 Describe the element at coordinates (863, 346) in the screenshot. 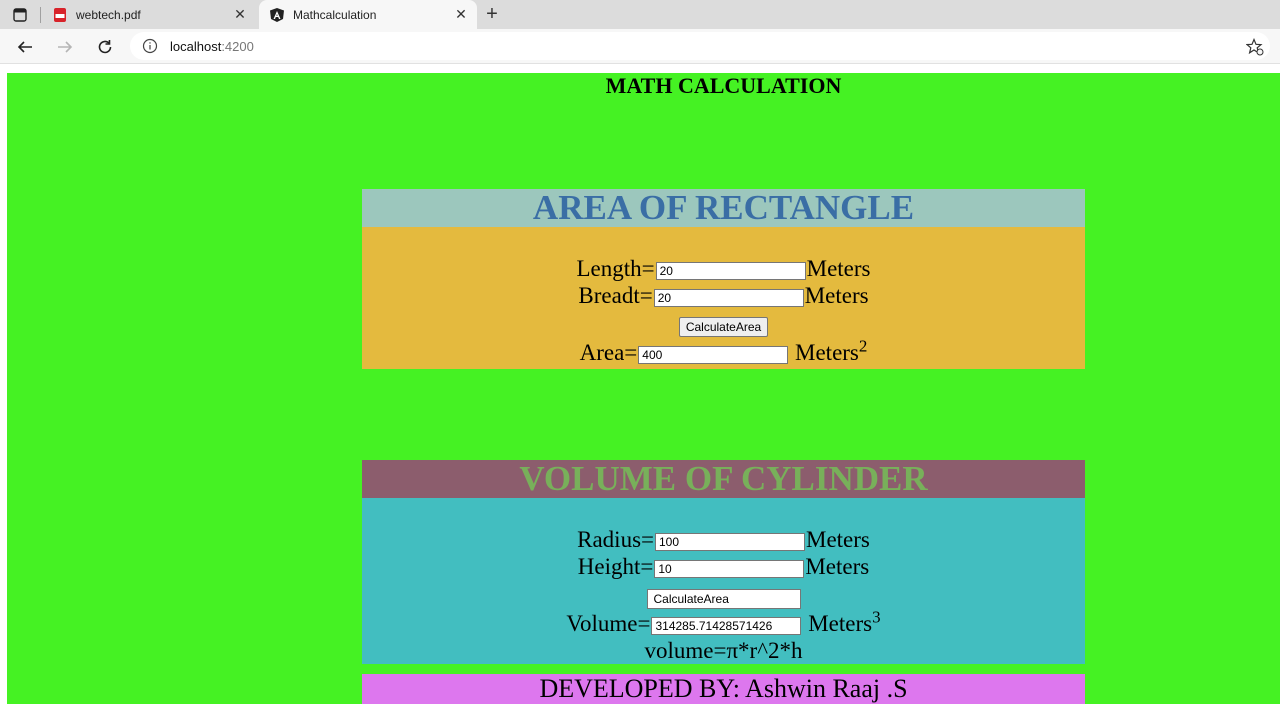

I see `area-exponent: 2` at that location.